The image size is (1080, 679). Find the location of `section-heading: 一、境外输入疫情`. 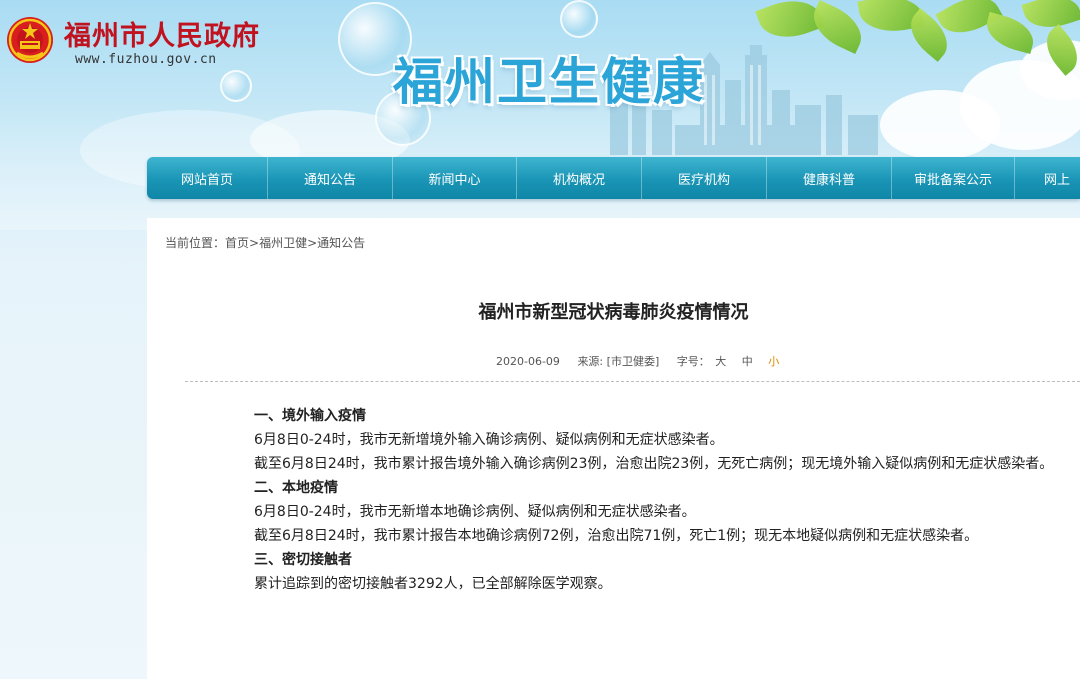

section-heading: 一、境外输入疫情 is located at coordinates (310, 416).